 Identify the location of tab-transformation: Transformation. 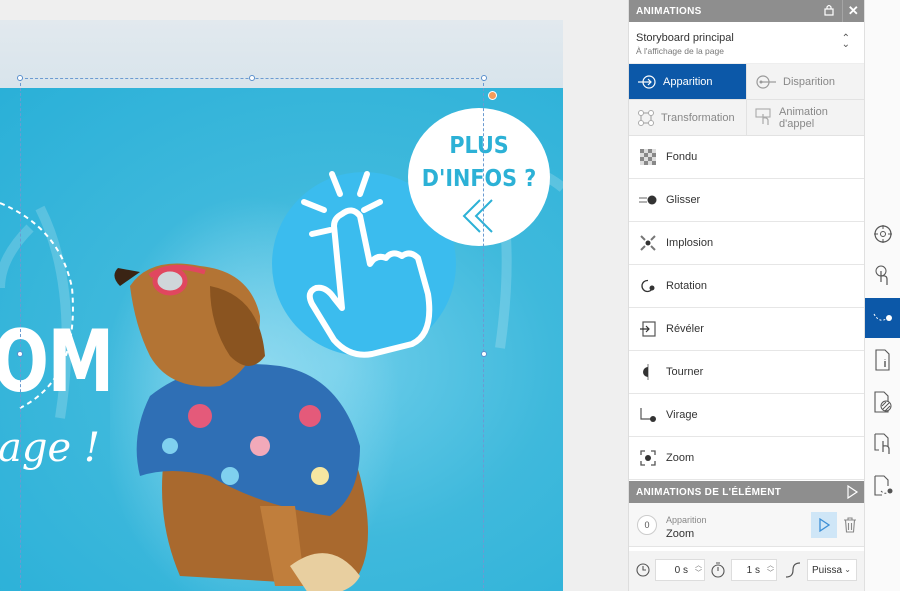
(688, 118).